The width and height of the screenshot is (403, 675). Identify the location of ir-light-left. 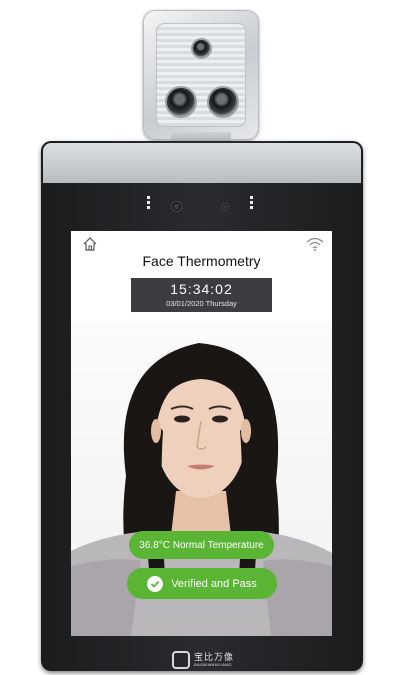
(148, 203).